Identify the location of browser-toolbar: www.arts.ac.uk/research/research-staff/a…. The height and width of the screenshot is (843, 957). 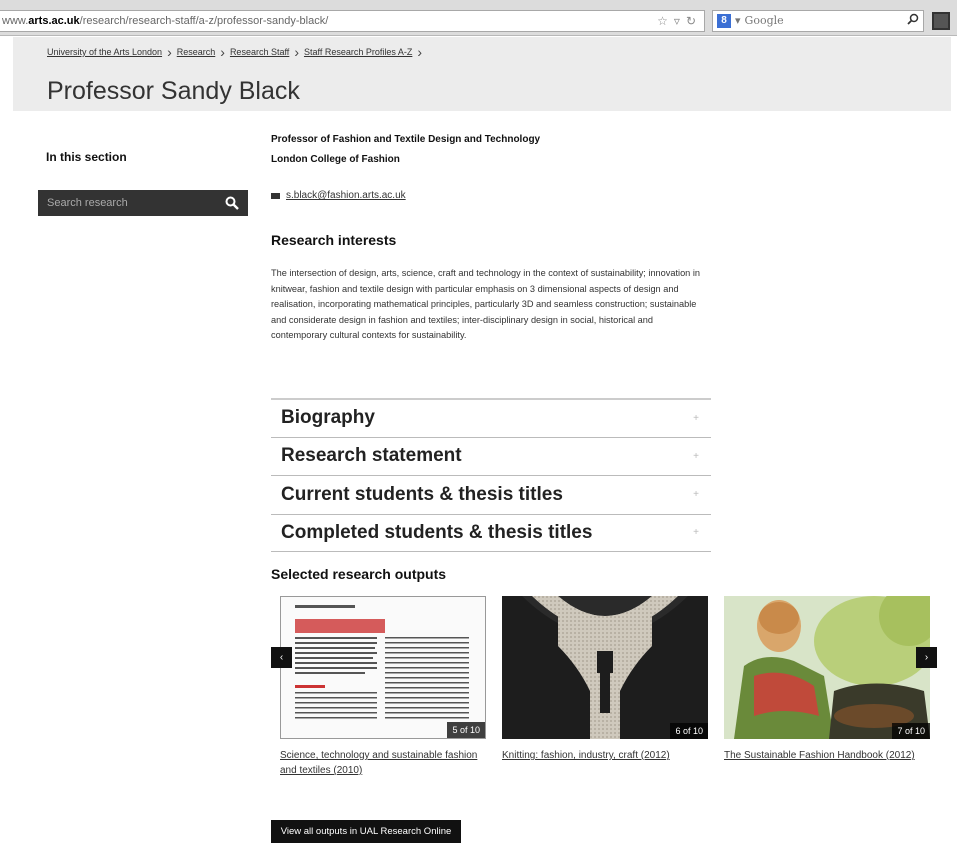
(478, 18).